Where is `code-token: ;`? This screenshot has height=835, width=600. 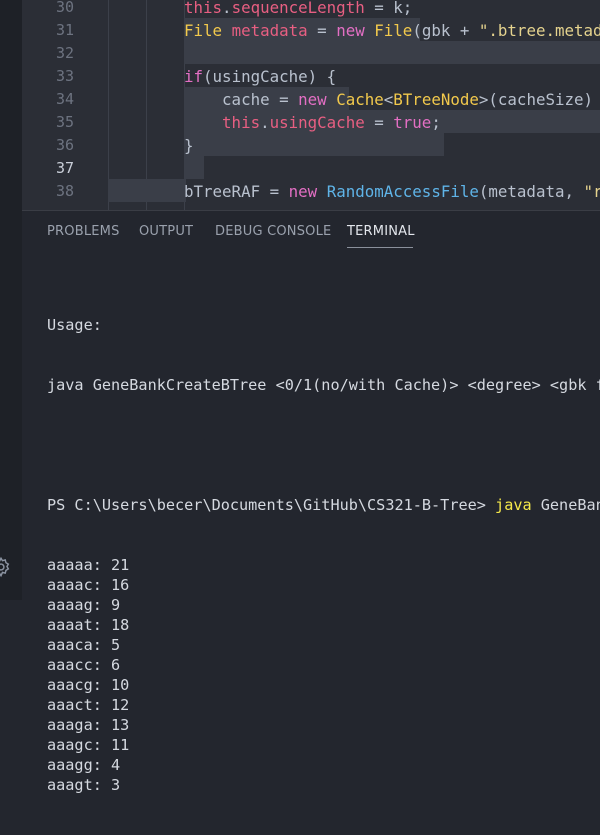
code-token: ; is located at coordinates (436, 122).